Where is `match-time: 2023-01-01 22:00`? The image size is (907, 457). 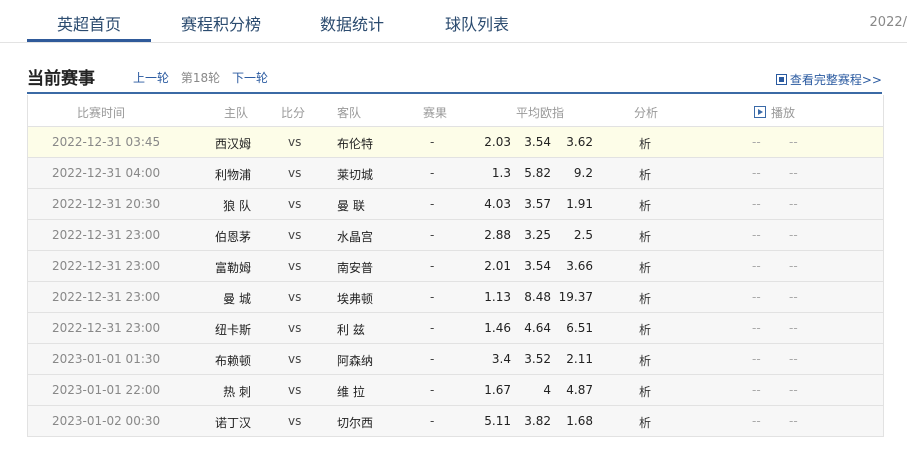
match-time: 2023-01-01 22:00 is located at coordinates (106, 390).